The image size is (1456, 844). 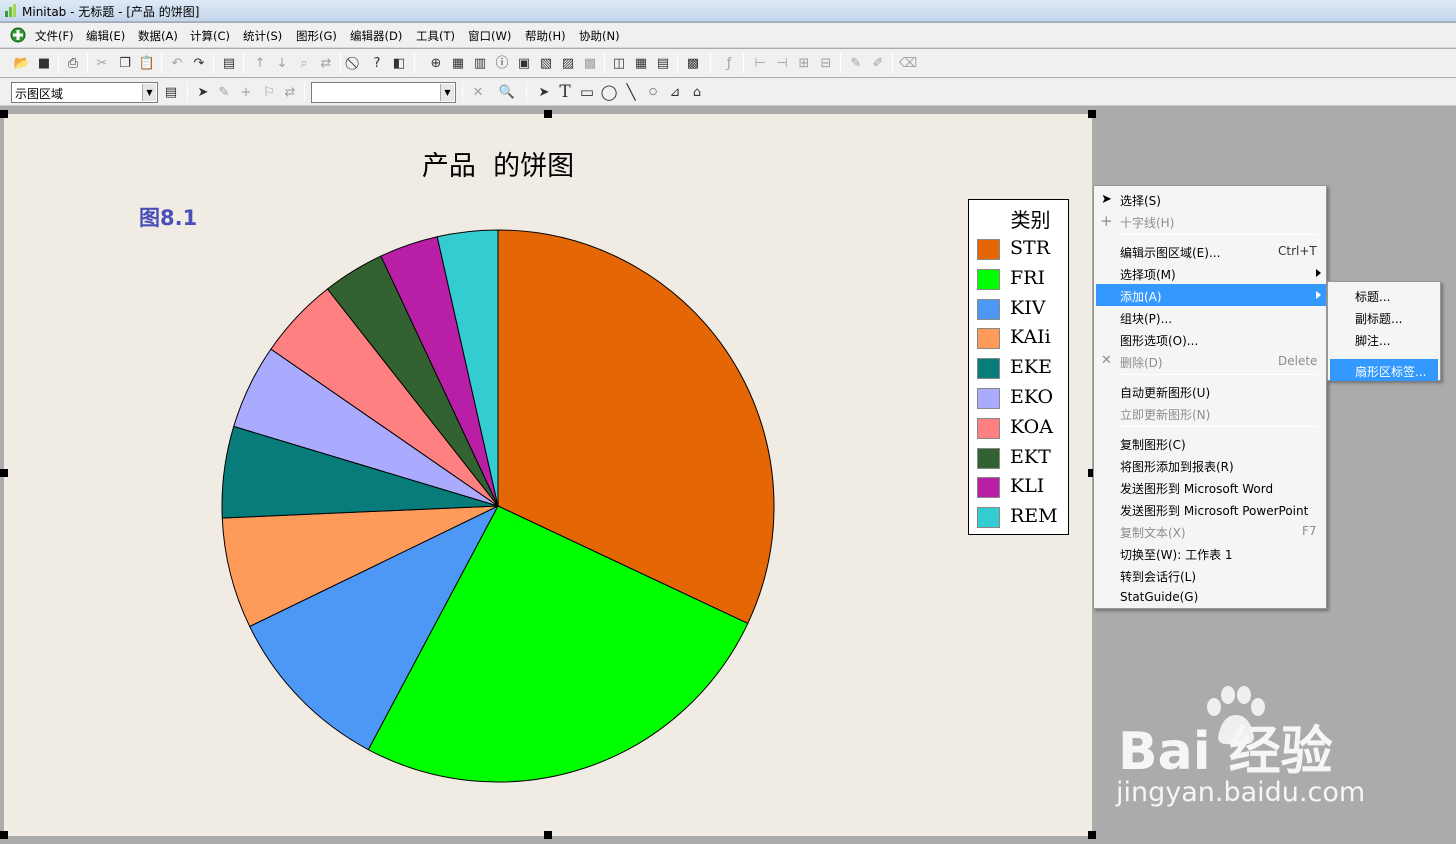 What do you see at coordinates (693, 63) in the screenshot?
I see `brush-graph-icon: ▩` at bounding box center [693, 63].